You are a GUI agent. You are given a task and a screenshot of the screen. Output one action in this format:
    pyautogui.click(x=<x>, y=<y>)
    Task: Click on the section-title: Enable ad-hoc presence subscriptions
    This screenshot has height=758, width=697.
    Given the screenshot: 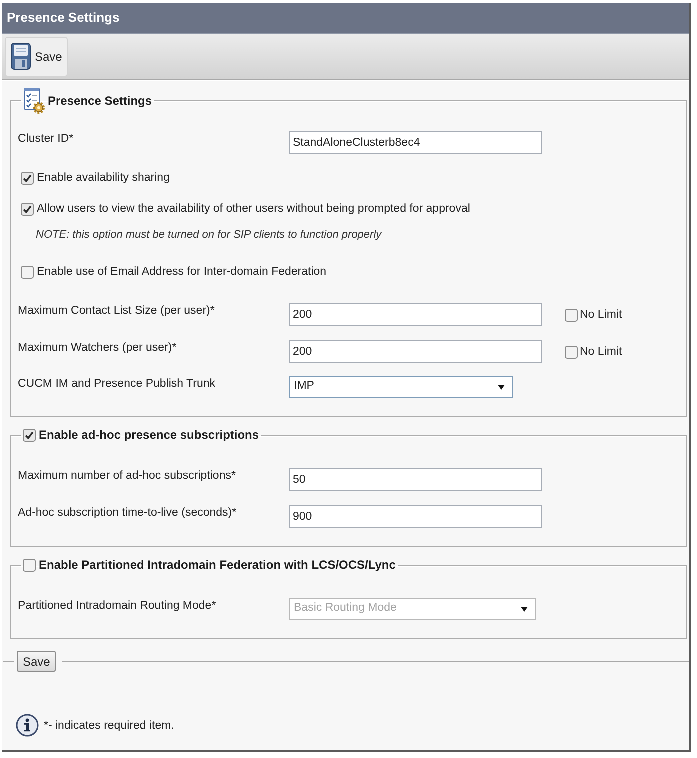 What is the action you would take?
    pyautogui.click(x=149, y=435)
    